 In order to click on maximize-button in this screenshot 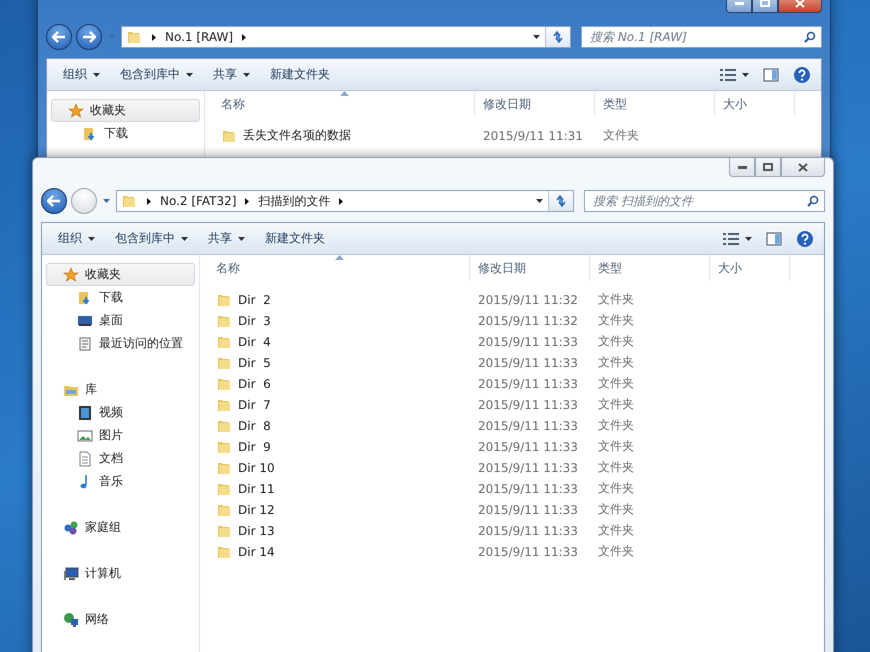, I will do `click(768, 167)`.